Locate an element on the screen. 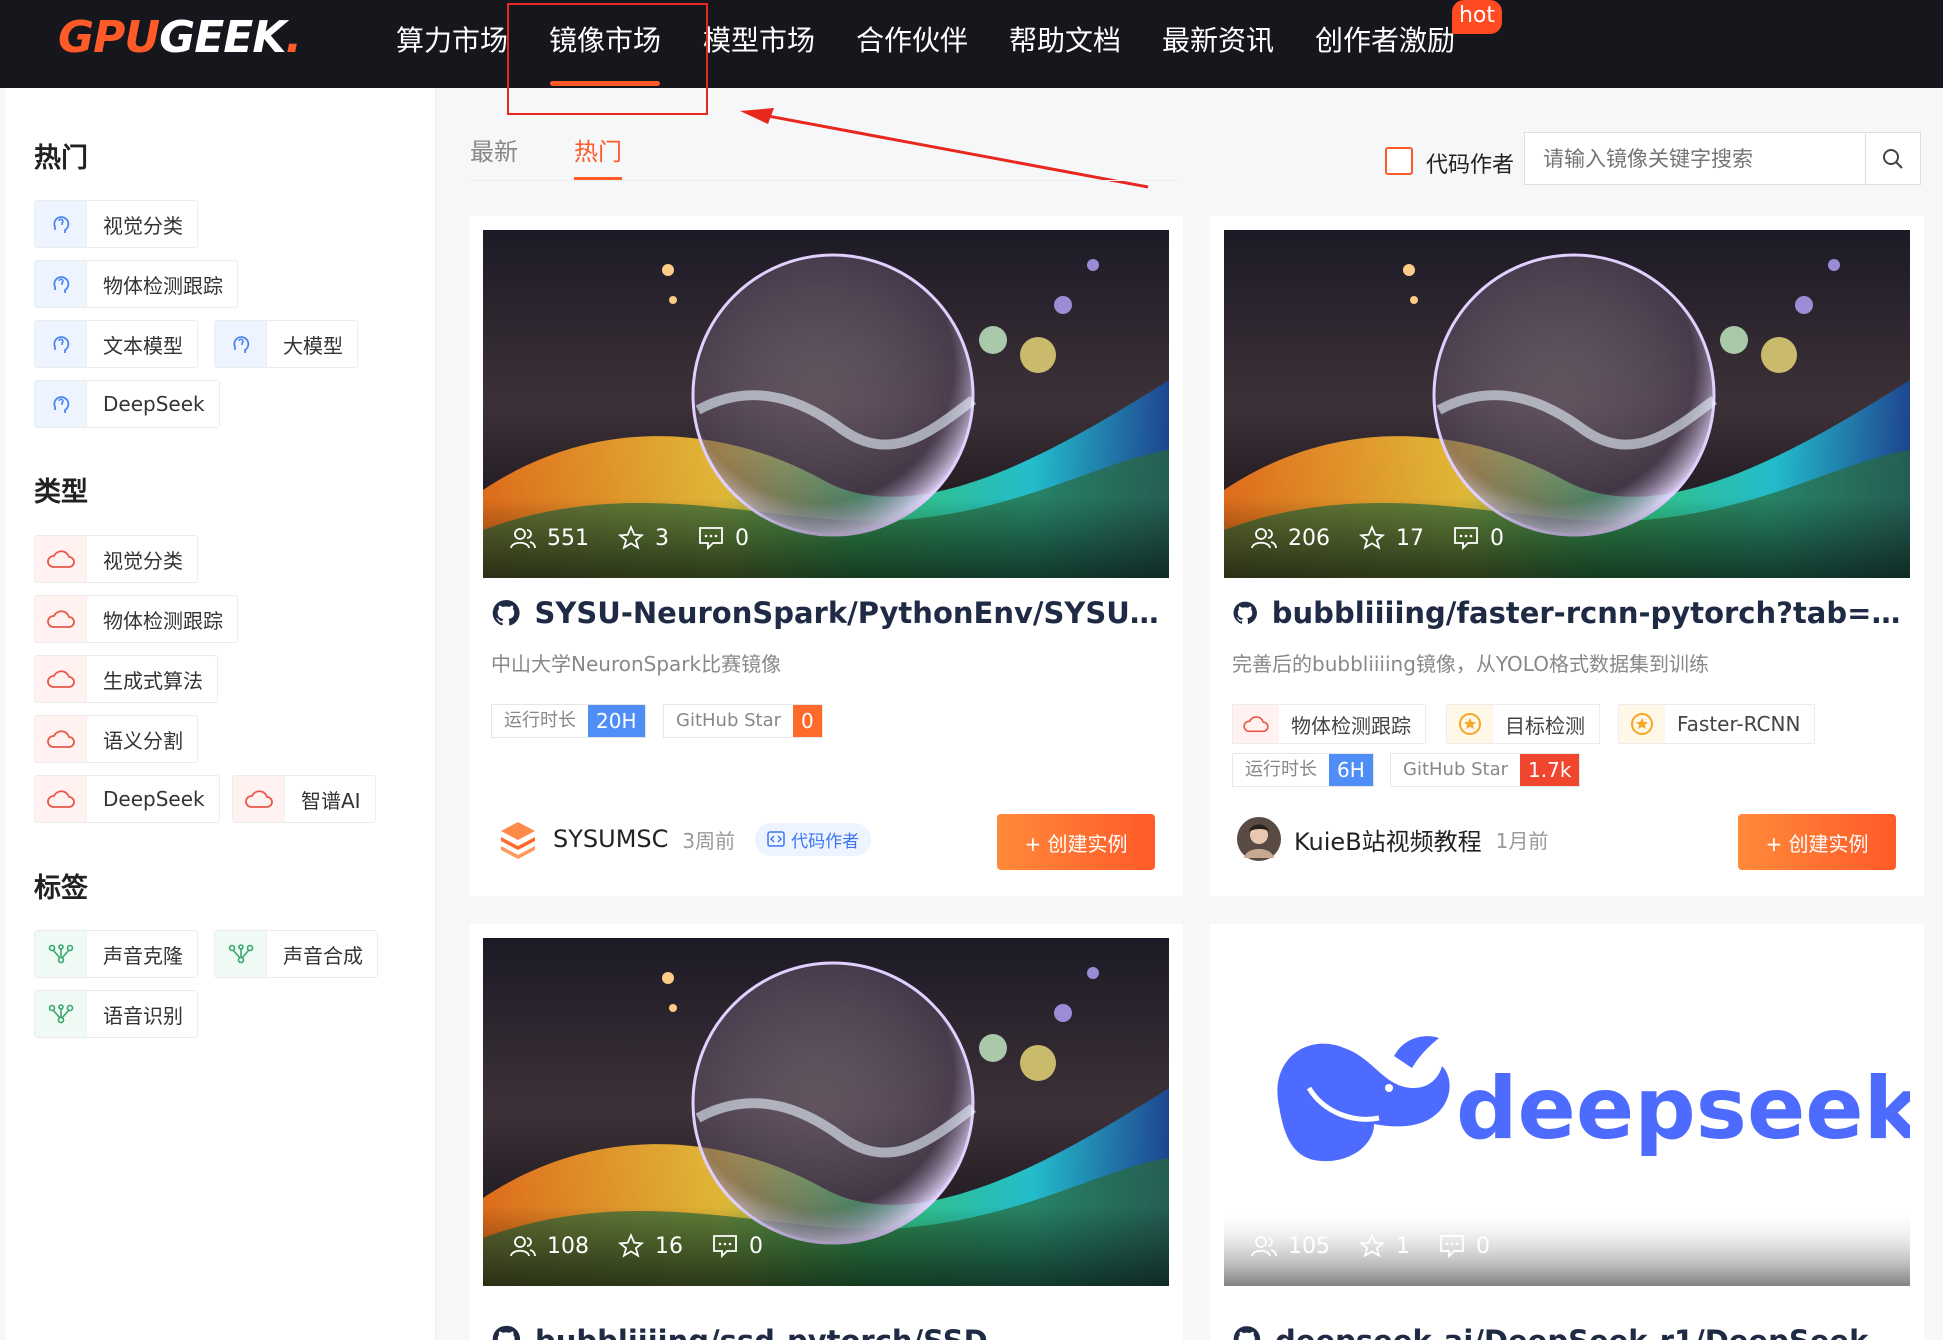 This screenshot has height=1340, width=1943. section-title-type: 类型 is located at coordinates (61, 492).